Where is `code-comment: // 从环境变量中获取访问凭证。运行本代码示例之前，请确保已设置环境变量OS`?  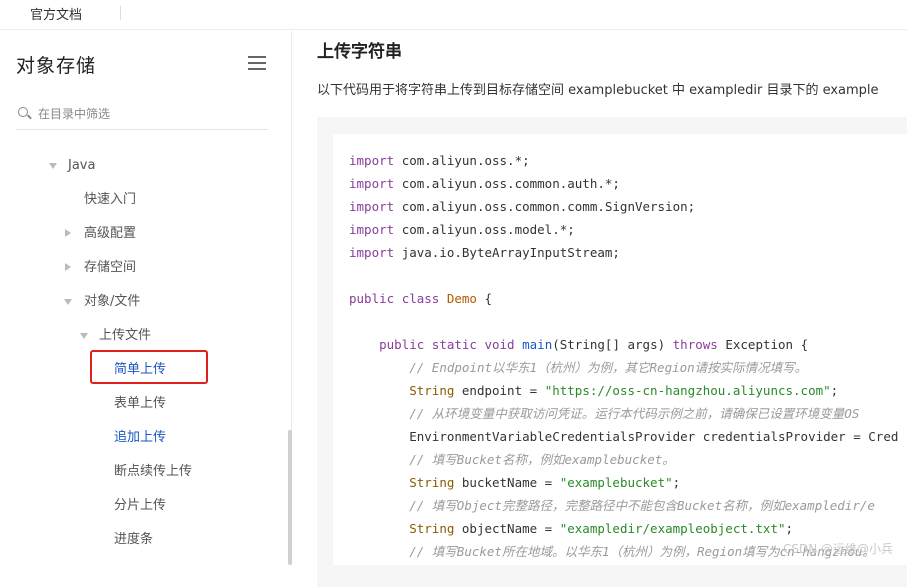
code-comment: // 从环境变量中获取访问凭证。运行本代码示例之前，请确保已设置环境变量OS is located at coordinates (634, 413).